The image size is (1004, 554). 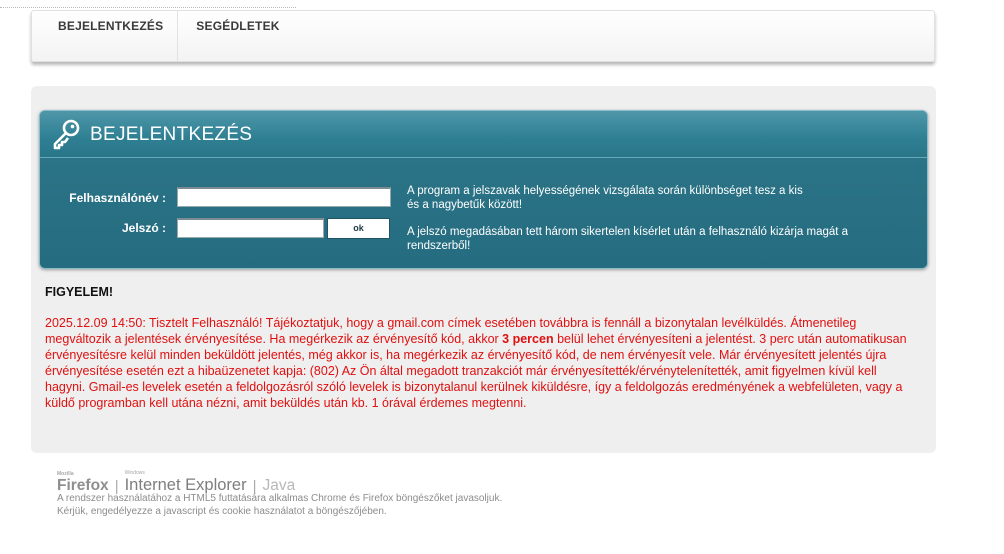 I want to click on login-header: BEJELENTKEZÉS, so click(x=483, y=134).